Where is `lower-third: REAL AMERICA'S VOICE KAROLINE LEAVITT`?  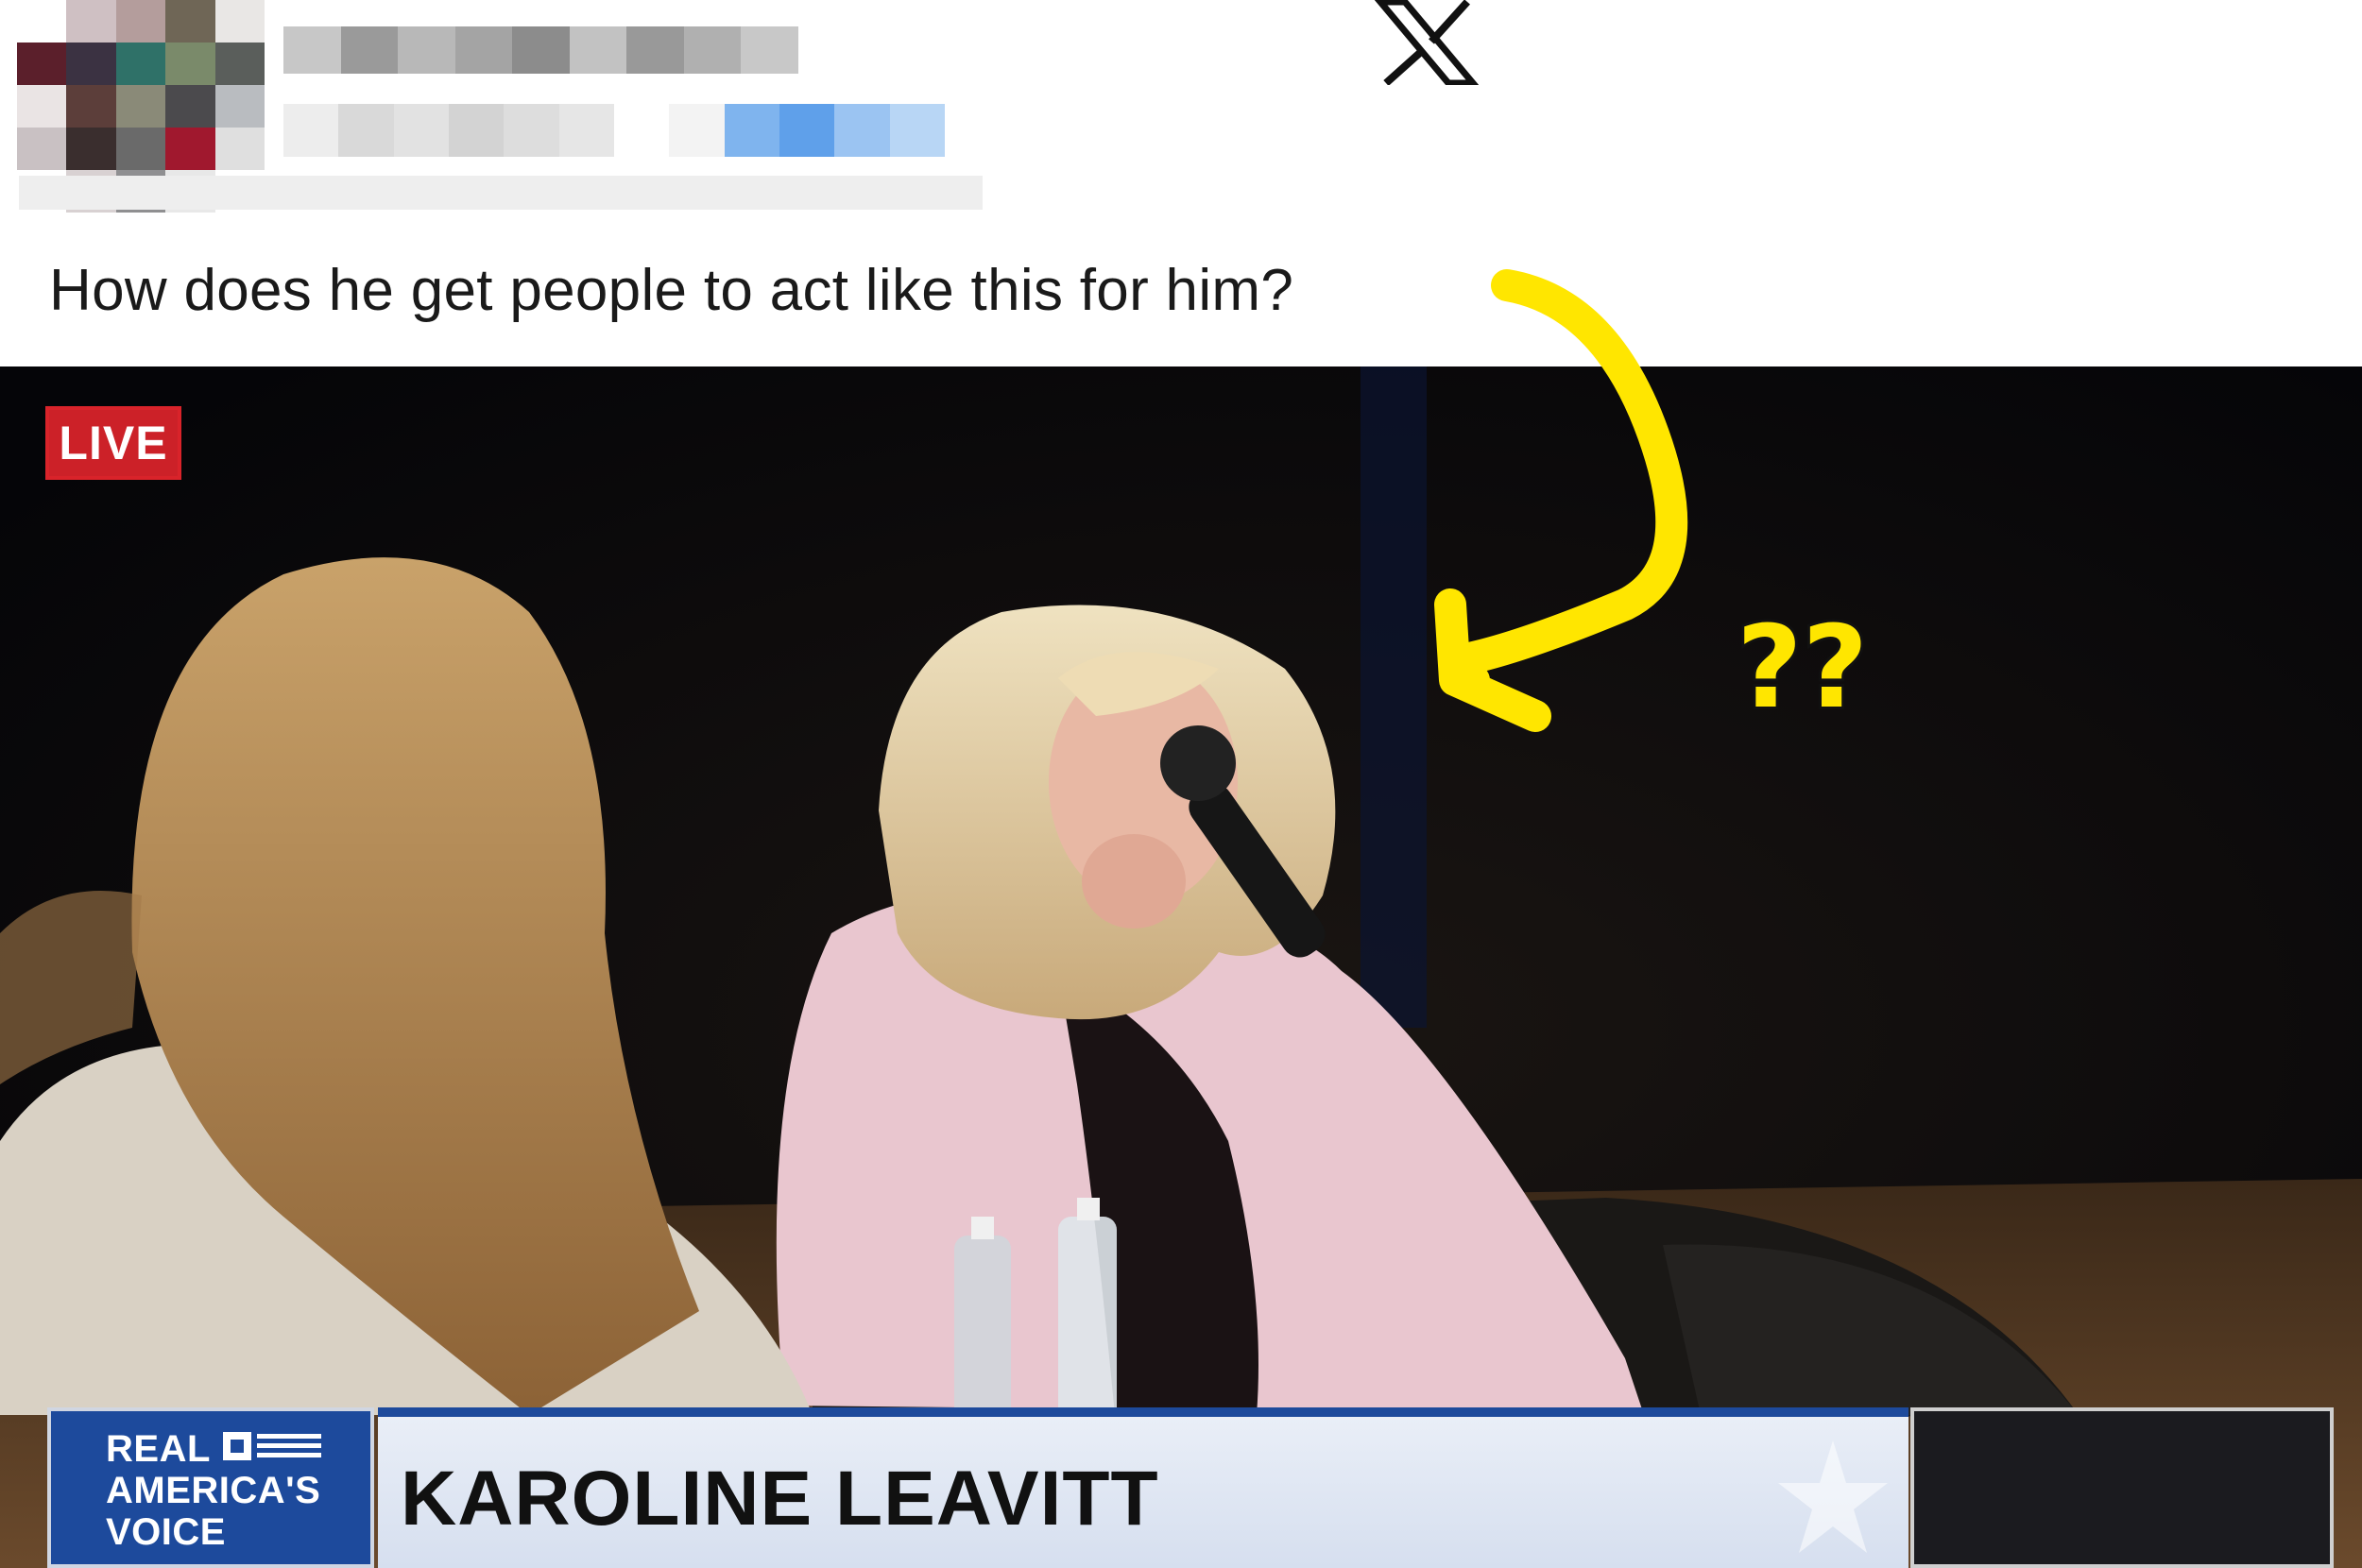
lower-third: REAL AMERICA'S VOICE KAROLINE LEAVITT is located at coordinates (1190, 1487).